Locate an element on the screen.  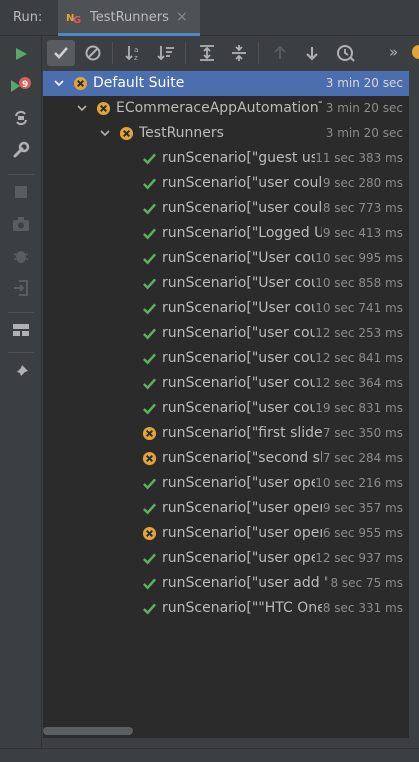
sort-duration-icon is located at coordinates (165, 53).